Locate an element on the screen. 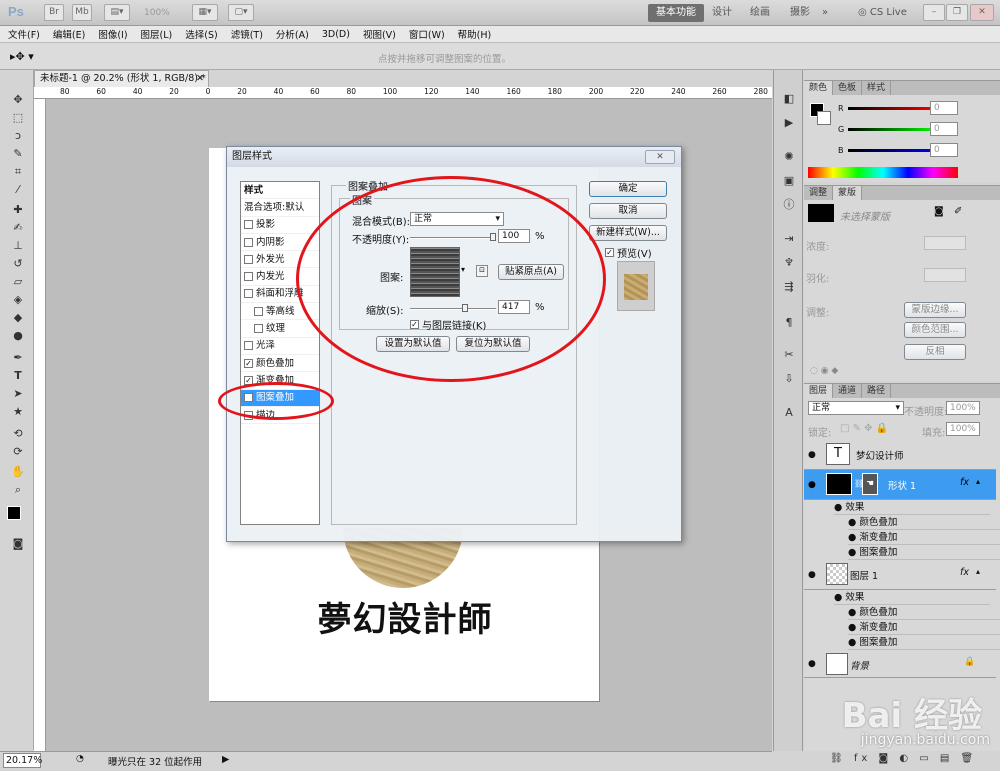 The width and height of the screenshot is (1000, 771). layer-row-shape-selected: ● ⛓ ☚ 形状 1 fx ▴ is located at coordinates (900, 485).